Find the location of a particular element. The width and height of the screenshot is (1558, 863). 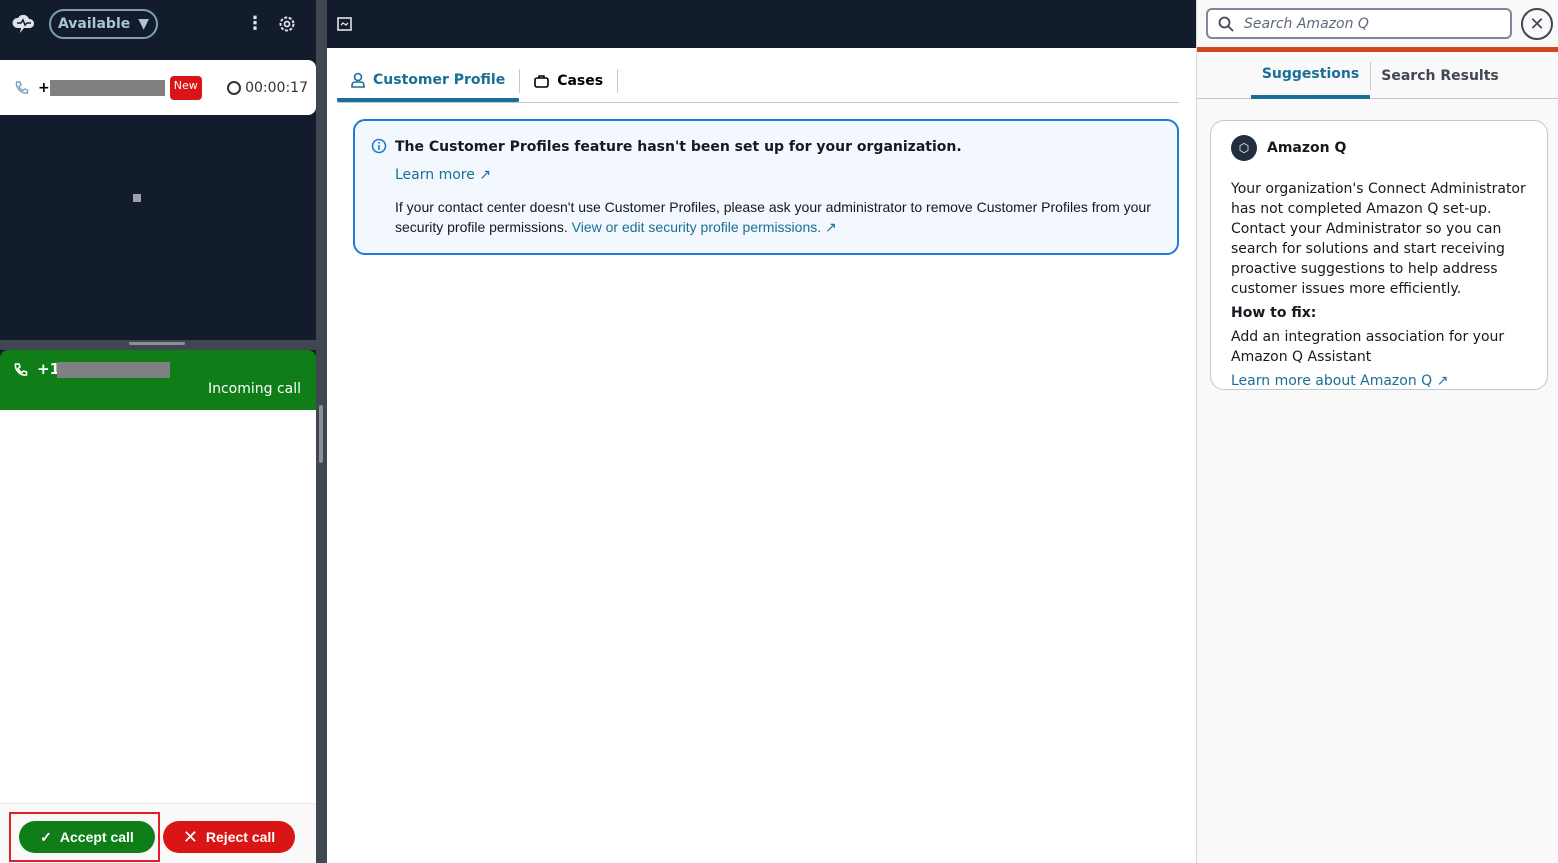

call-actions: ✓ Accept call ✕ Reject call is located at coordinates (158, 833).